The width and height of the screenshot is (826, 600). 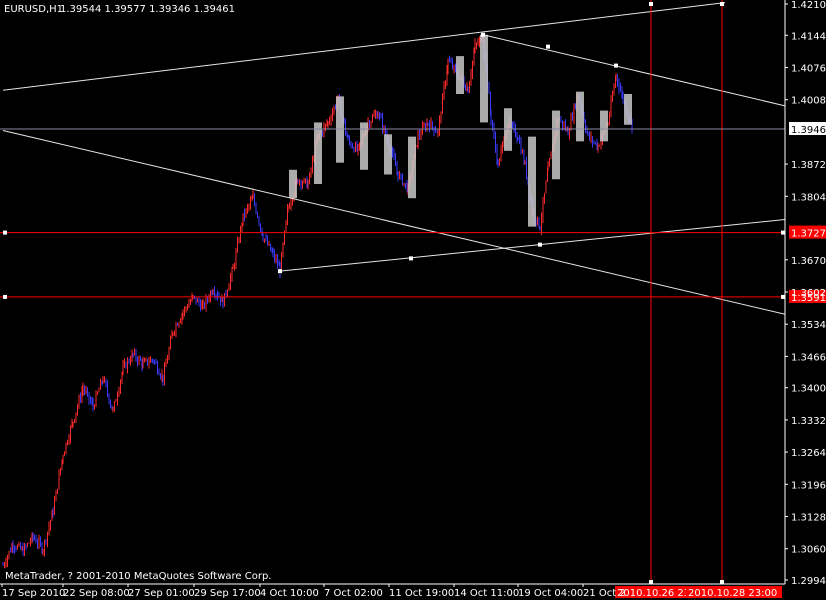 What do you see at coordinates (808, 101) in the screenshot?
I see `price-tick-label: 1.40080` at bounding box center [808, 101].